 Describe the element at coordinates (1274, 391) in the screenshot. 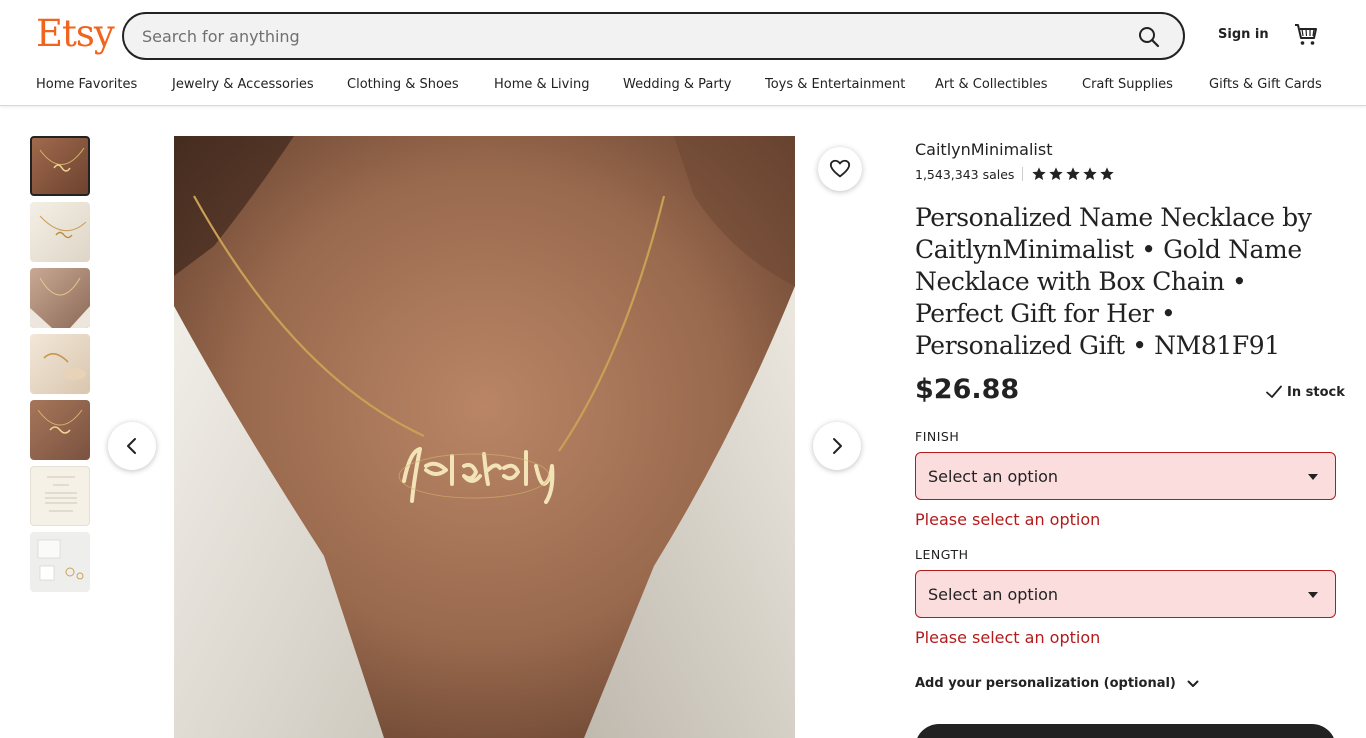

I see `check-icon` at that location.